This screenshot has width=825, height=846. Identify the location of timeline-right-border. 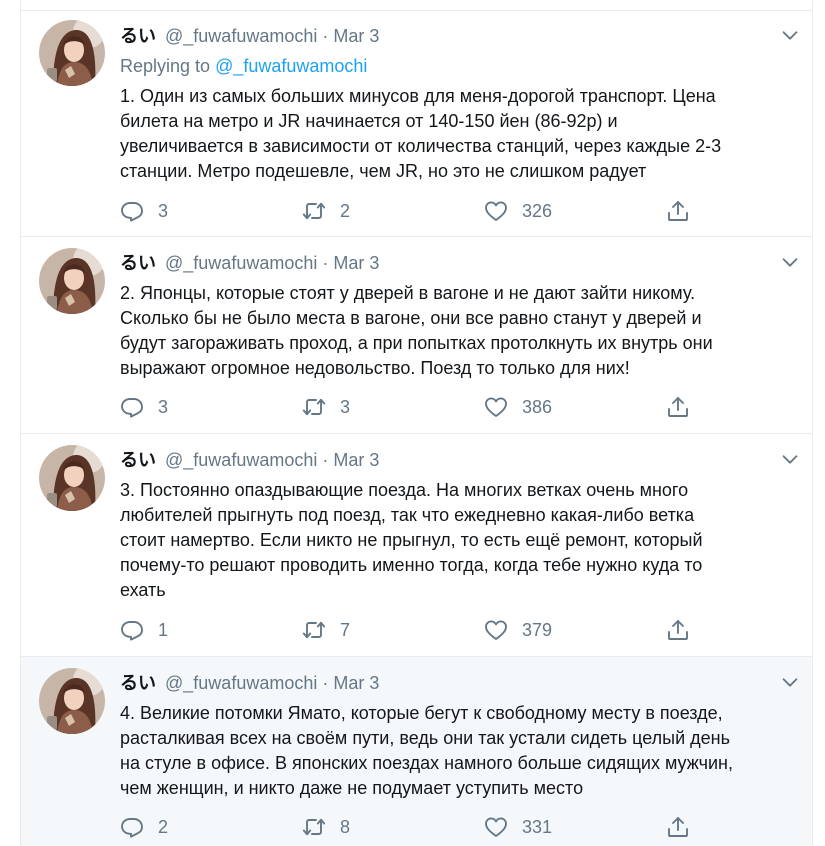
(812, 423).